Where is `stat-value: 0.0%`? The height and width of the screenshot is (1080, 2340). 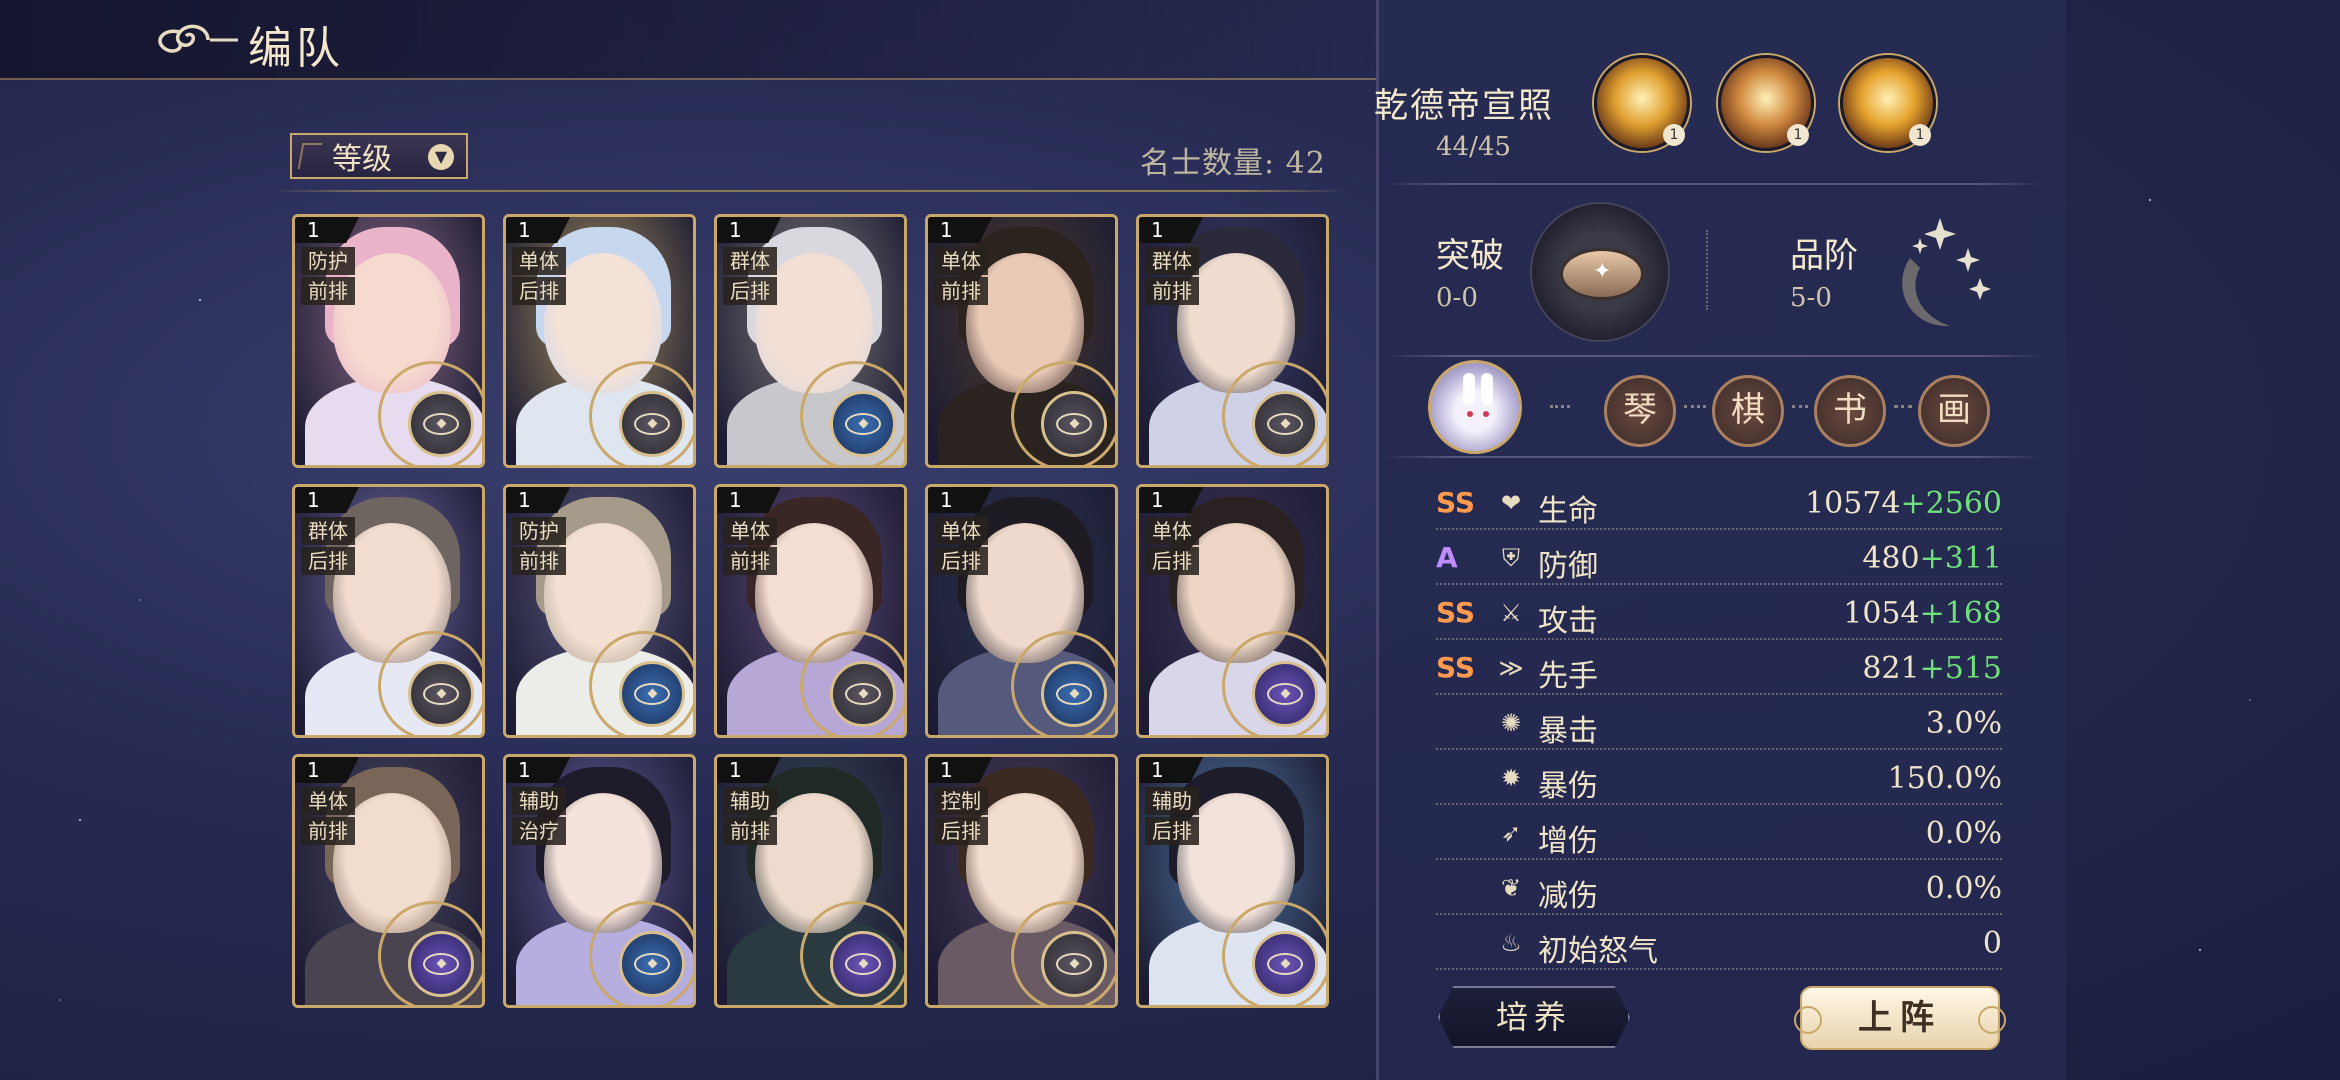 stat-value: 0.0% is located at coordinates (1964, 833).